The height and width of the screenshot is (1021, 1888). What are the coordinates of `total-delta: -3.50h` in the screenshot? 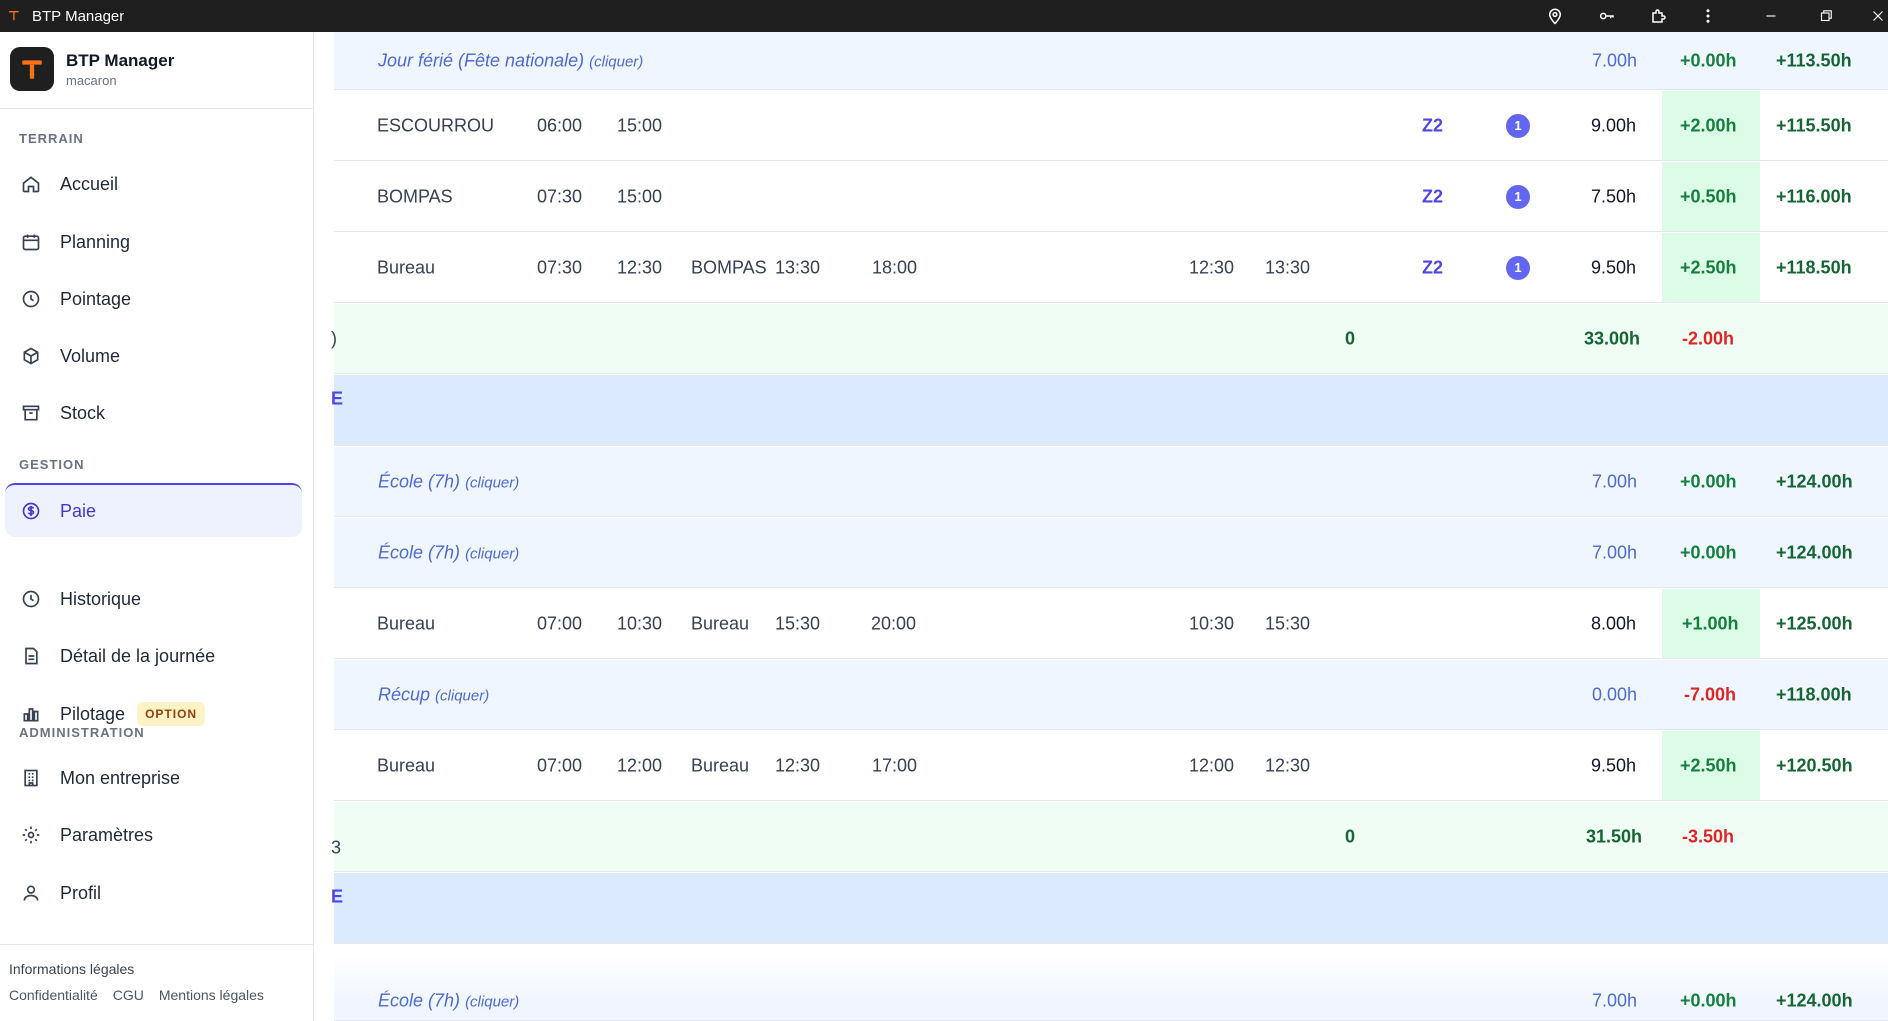 It's located at (1708, 836).